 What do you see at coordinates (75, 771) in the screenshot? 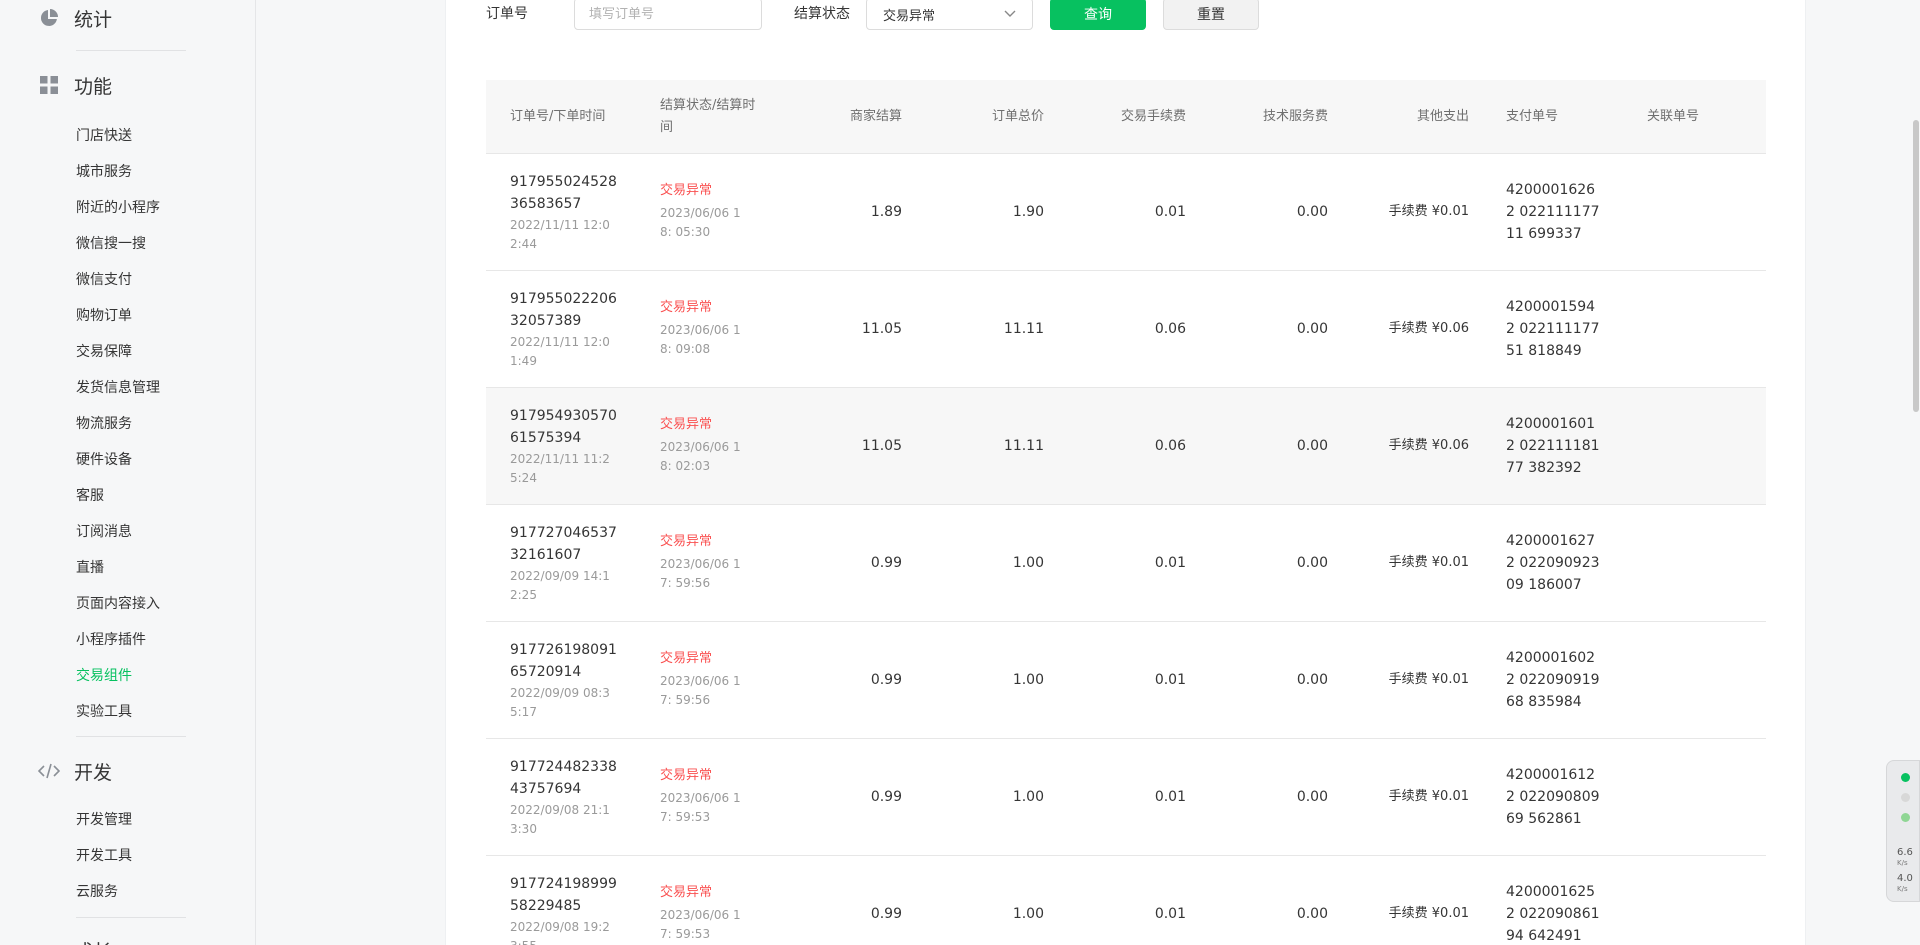
I see `sidebar-section-dev: 开发` at bounding box center [75, 771].